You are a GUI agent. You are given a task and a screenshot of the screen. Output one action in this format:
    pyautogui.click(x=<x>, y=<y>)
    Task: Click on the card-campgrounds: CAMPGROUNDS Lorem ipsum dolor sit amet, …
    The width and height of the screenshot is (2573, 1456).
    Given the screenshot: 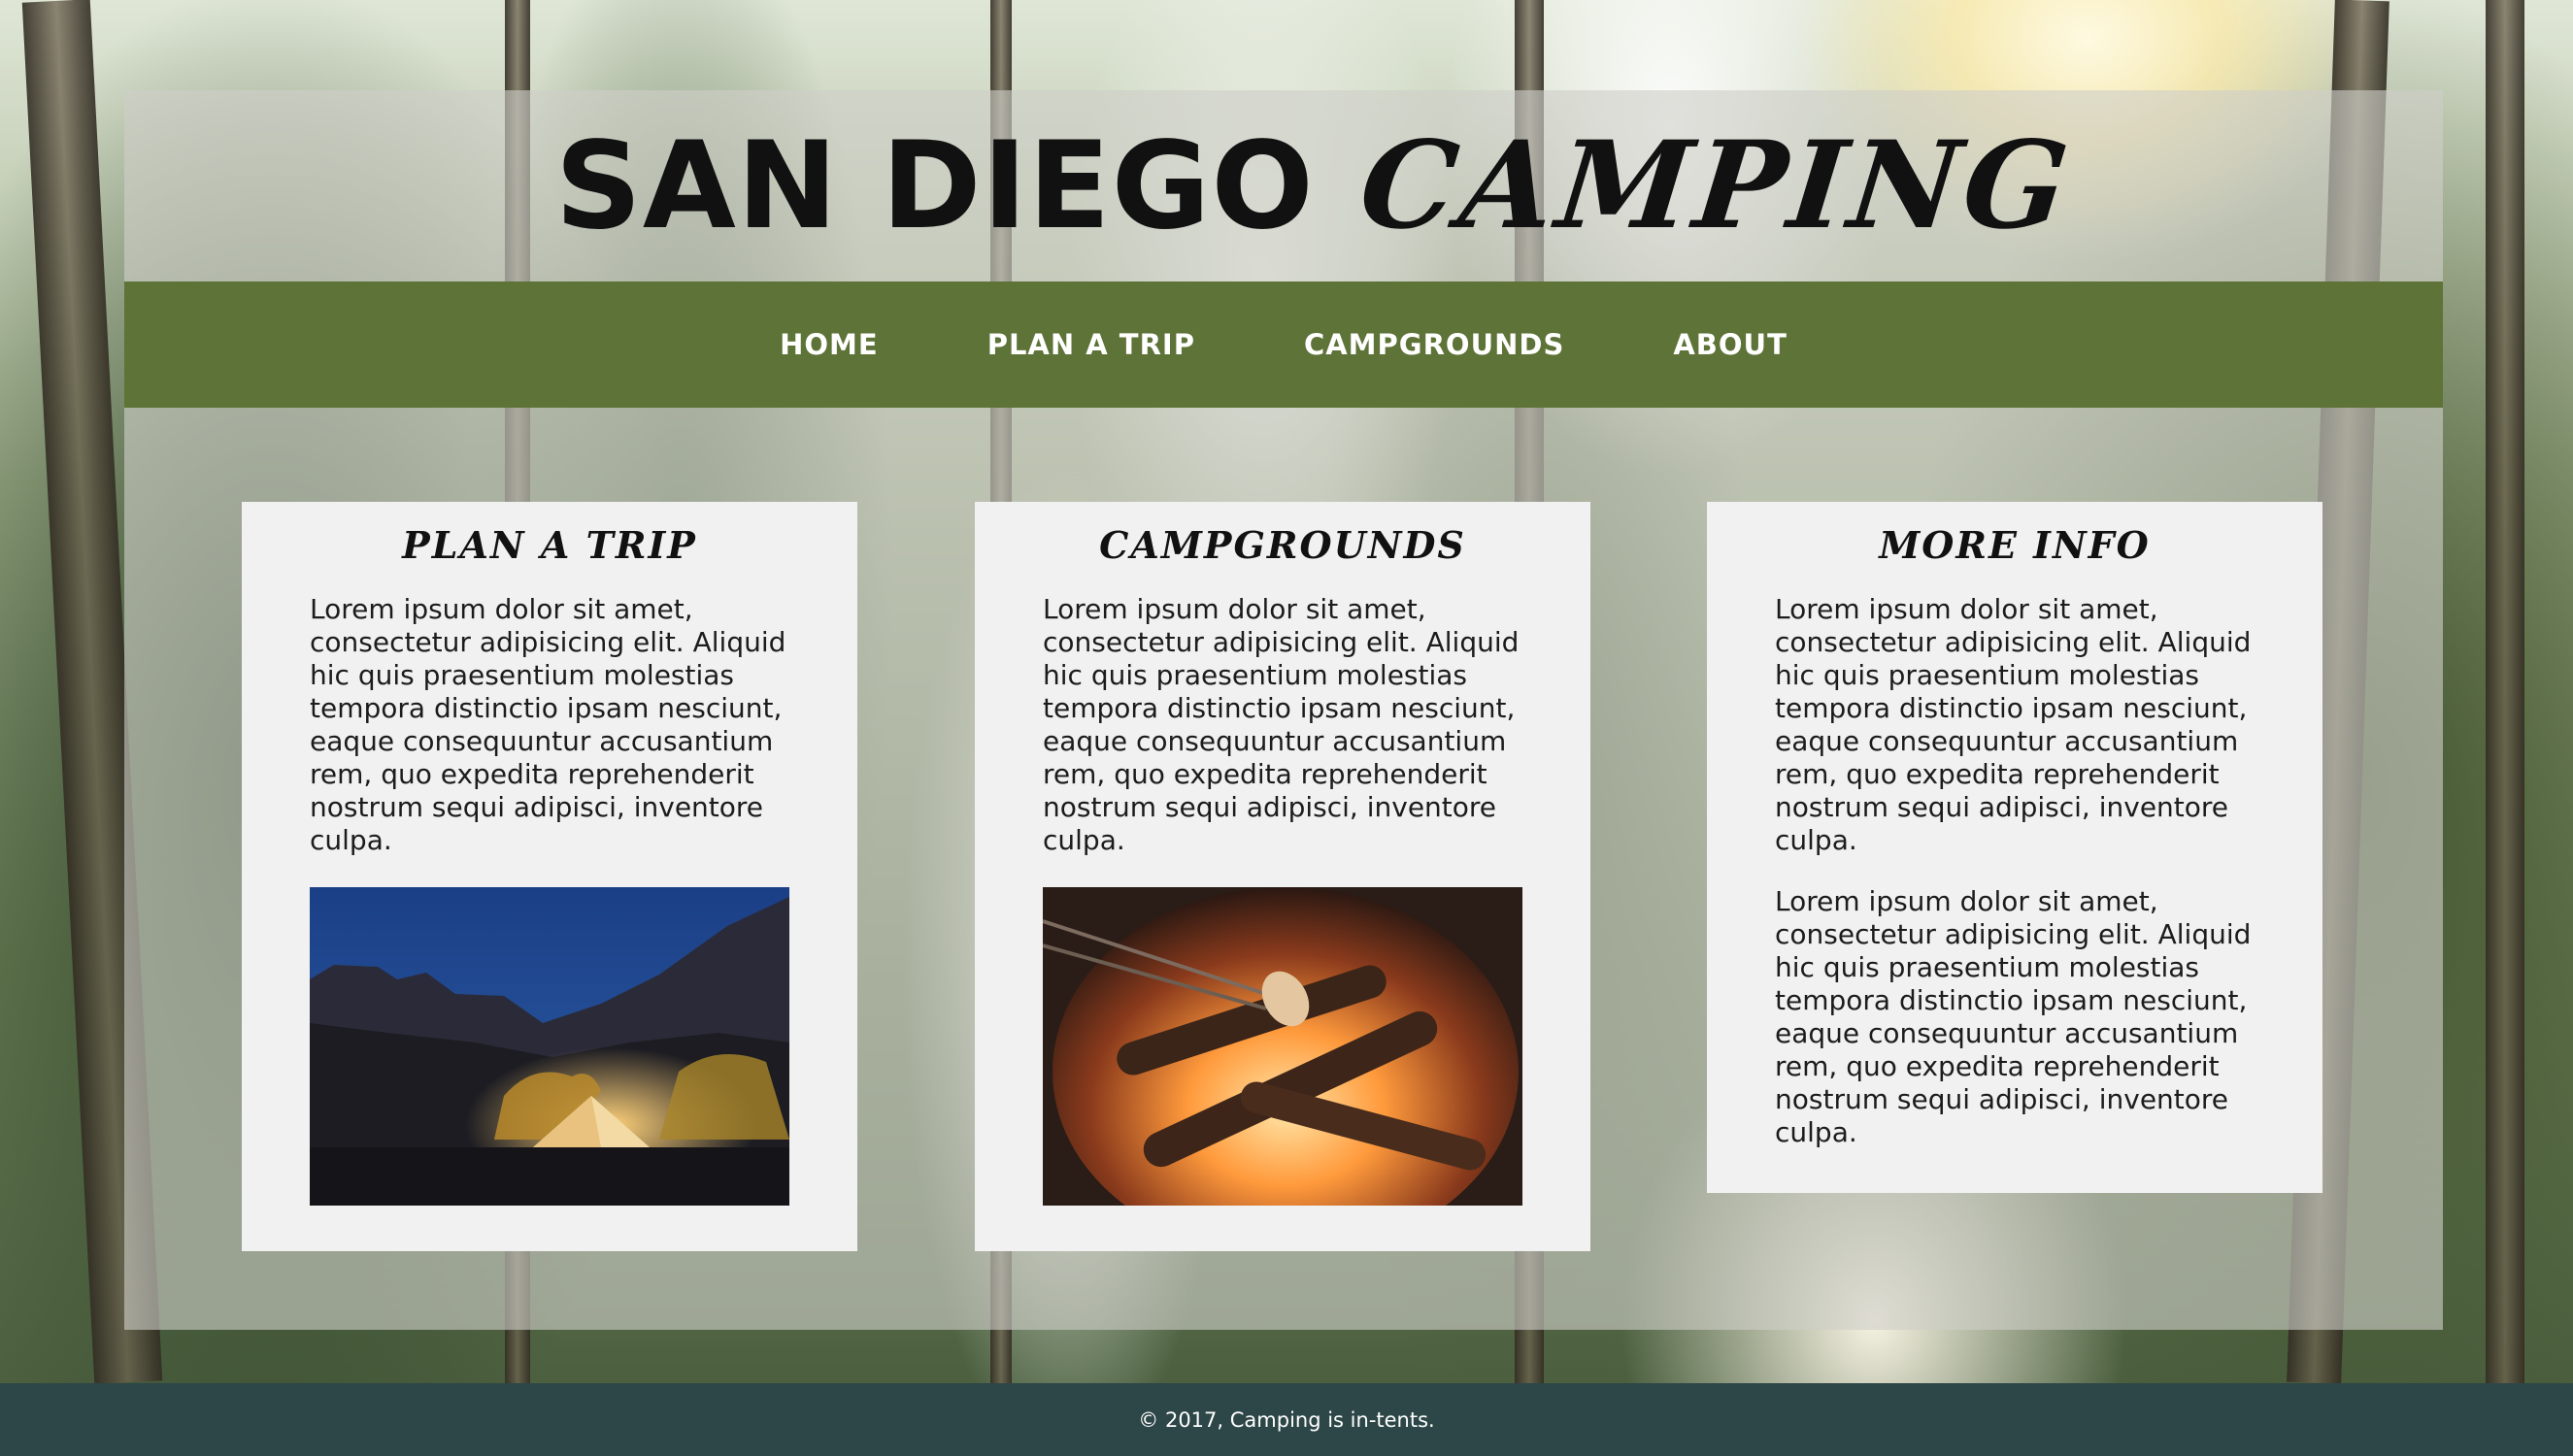 What is the action you would take?
    pyautogui.click(x=1282, y=876)
    